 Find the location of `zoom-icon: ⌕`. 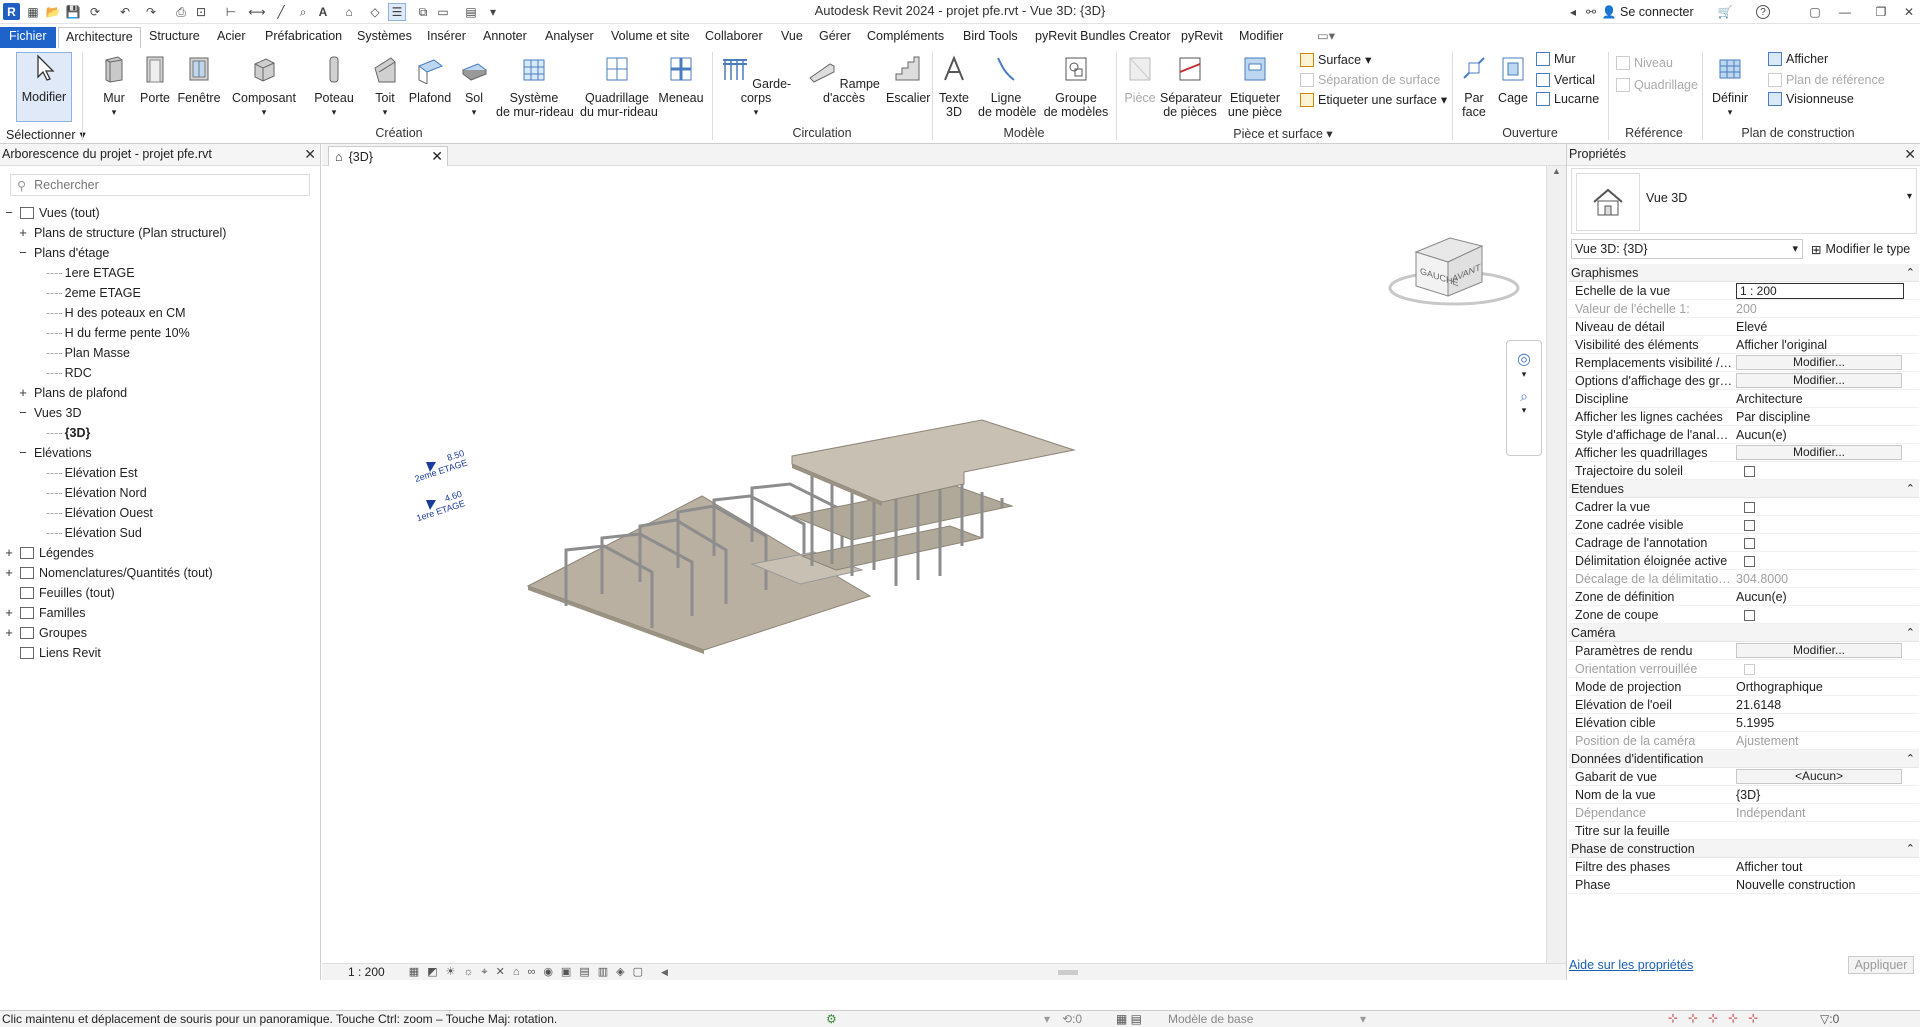

zoom-icon: ⌕ is located at coordinates (1524, 396).